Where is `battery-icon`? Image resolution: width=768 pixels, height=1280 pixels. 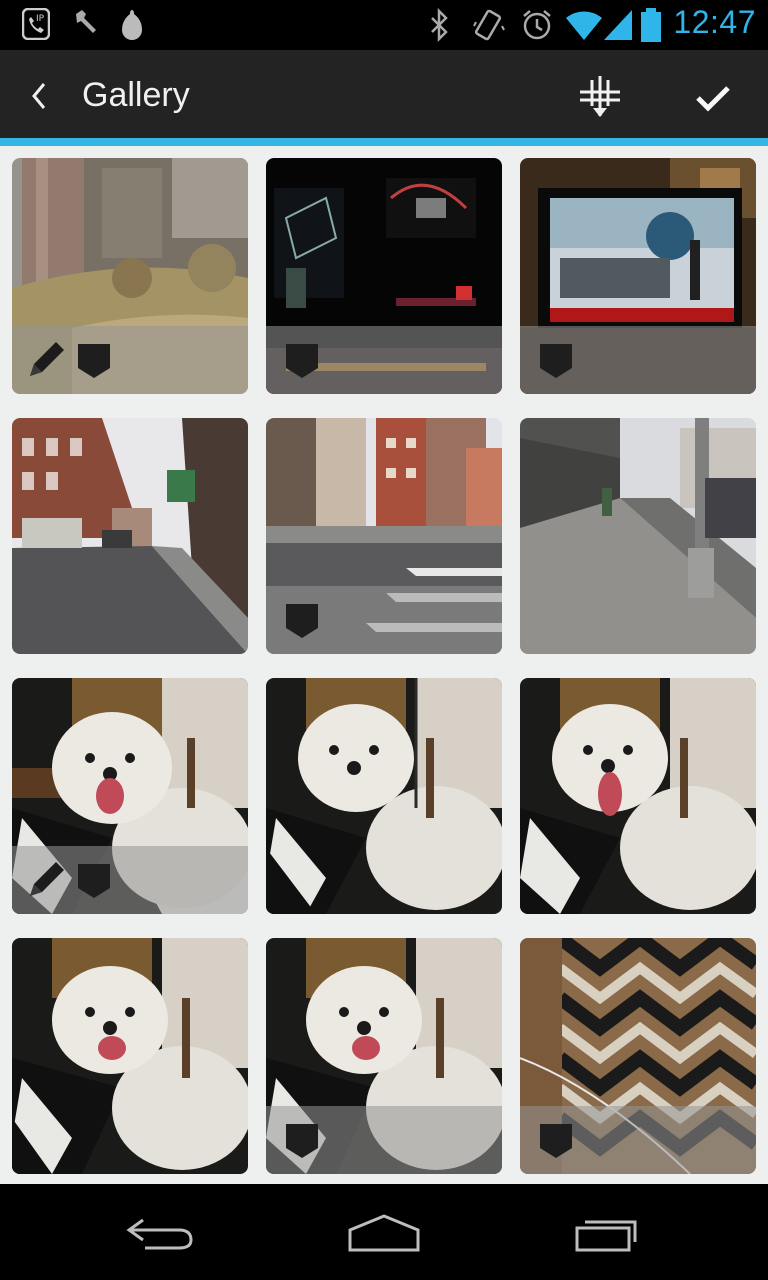
battery-icon is located at coordinates (651, 25).